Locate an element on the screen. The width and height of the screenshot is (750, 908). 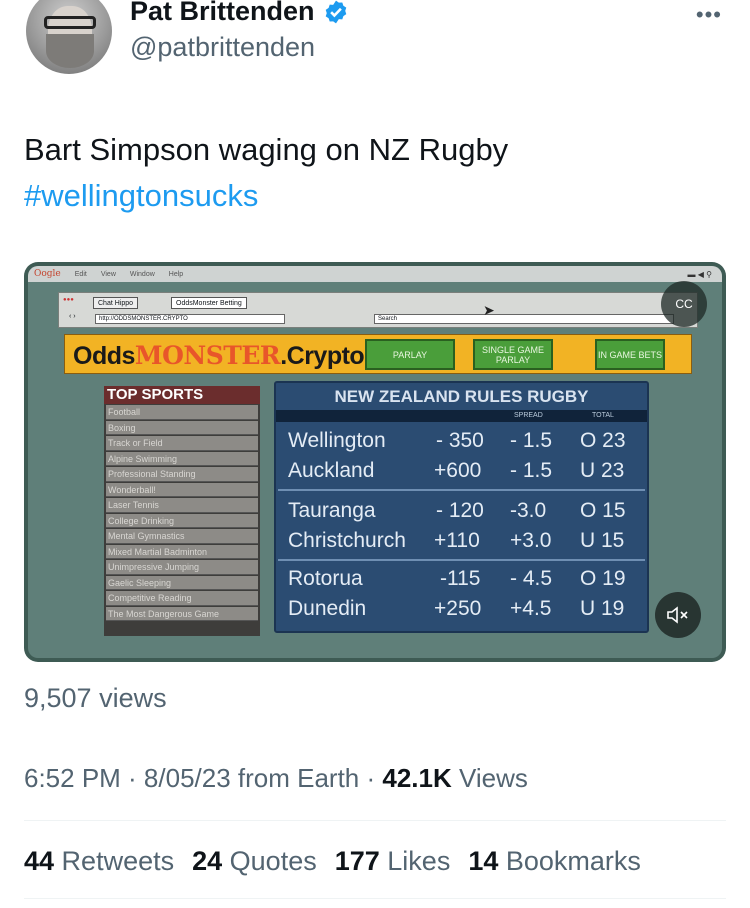
likes-link: 177 Likes is located at coordinates (393, 861).